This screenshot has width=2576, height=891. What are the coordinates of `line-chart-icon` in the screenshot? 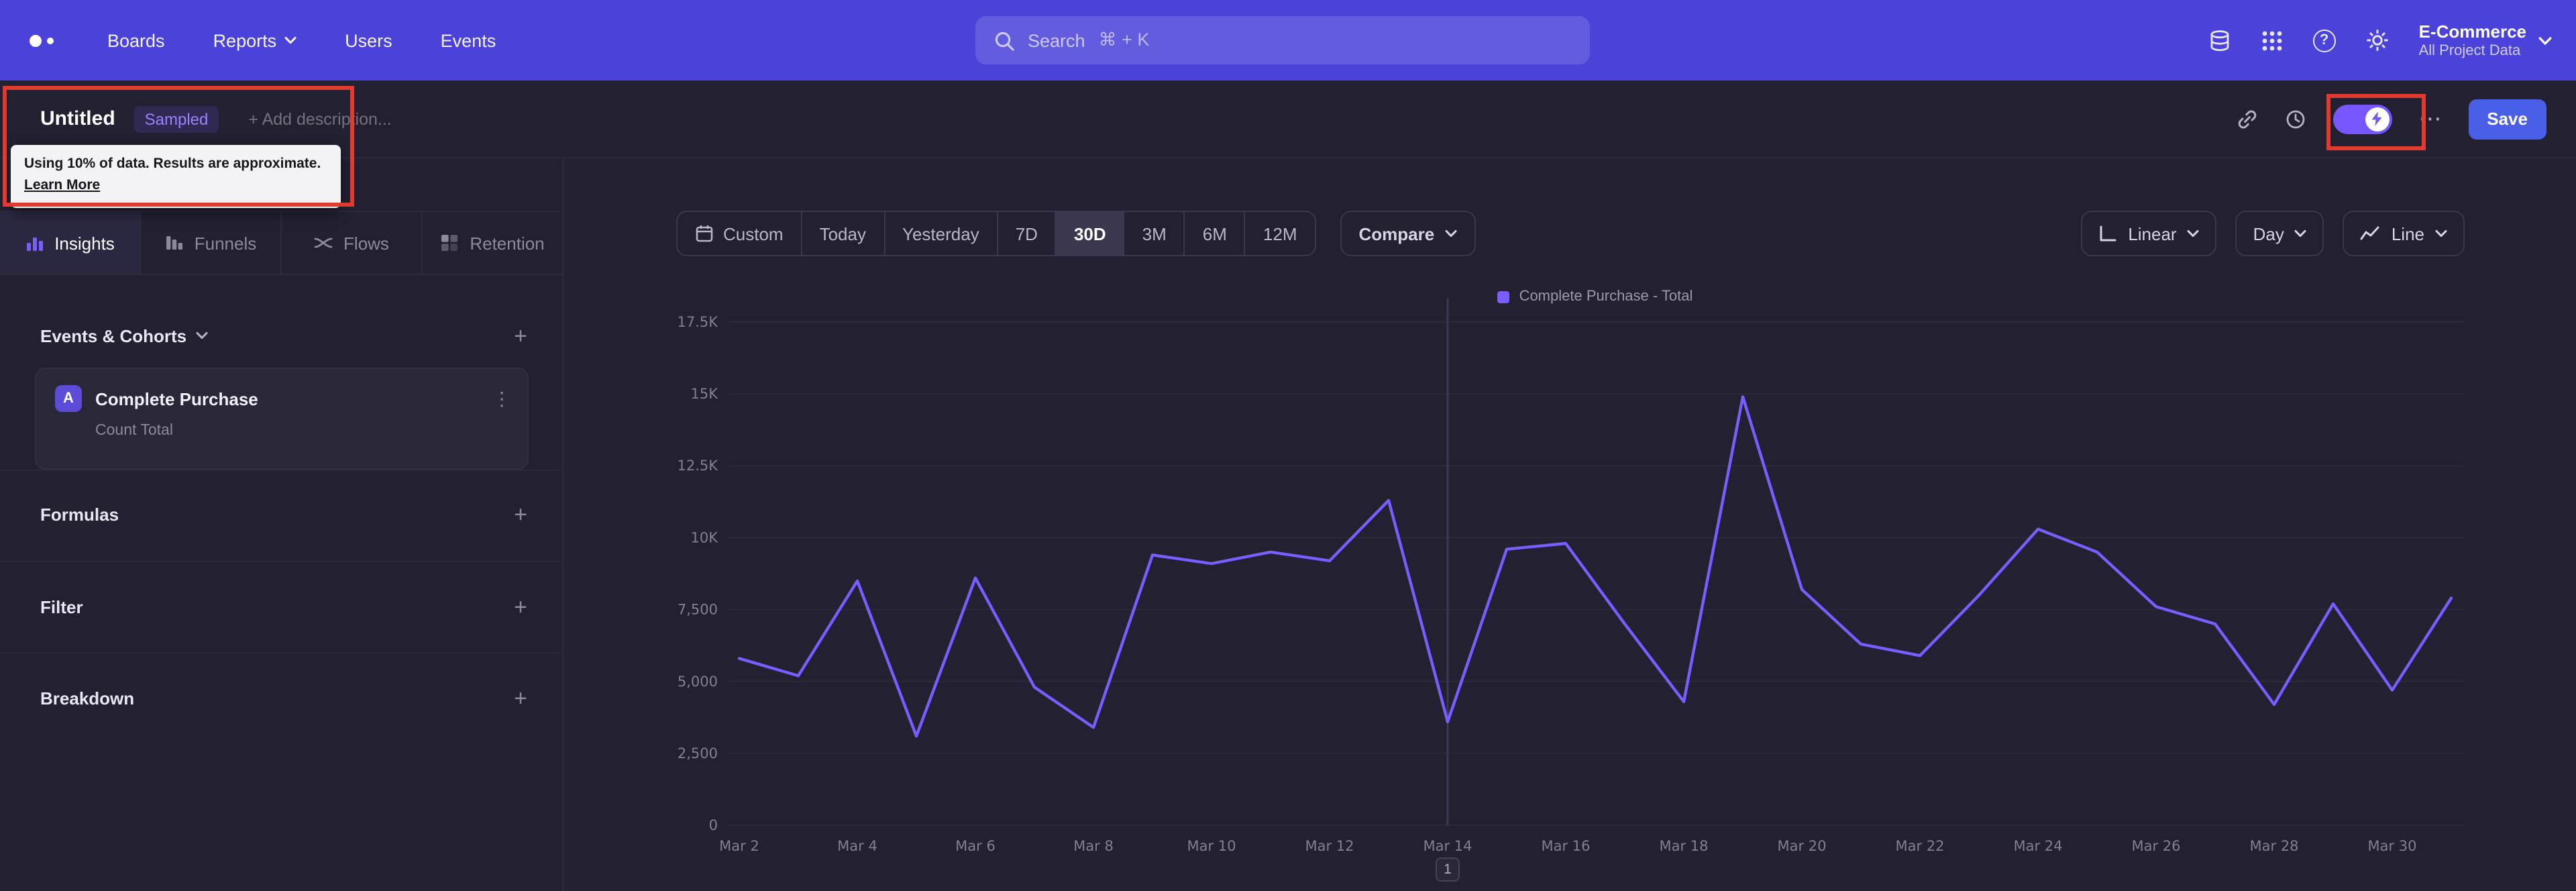 It's located at (2371, 234).